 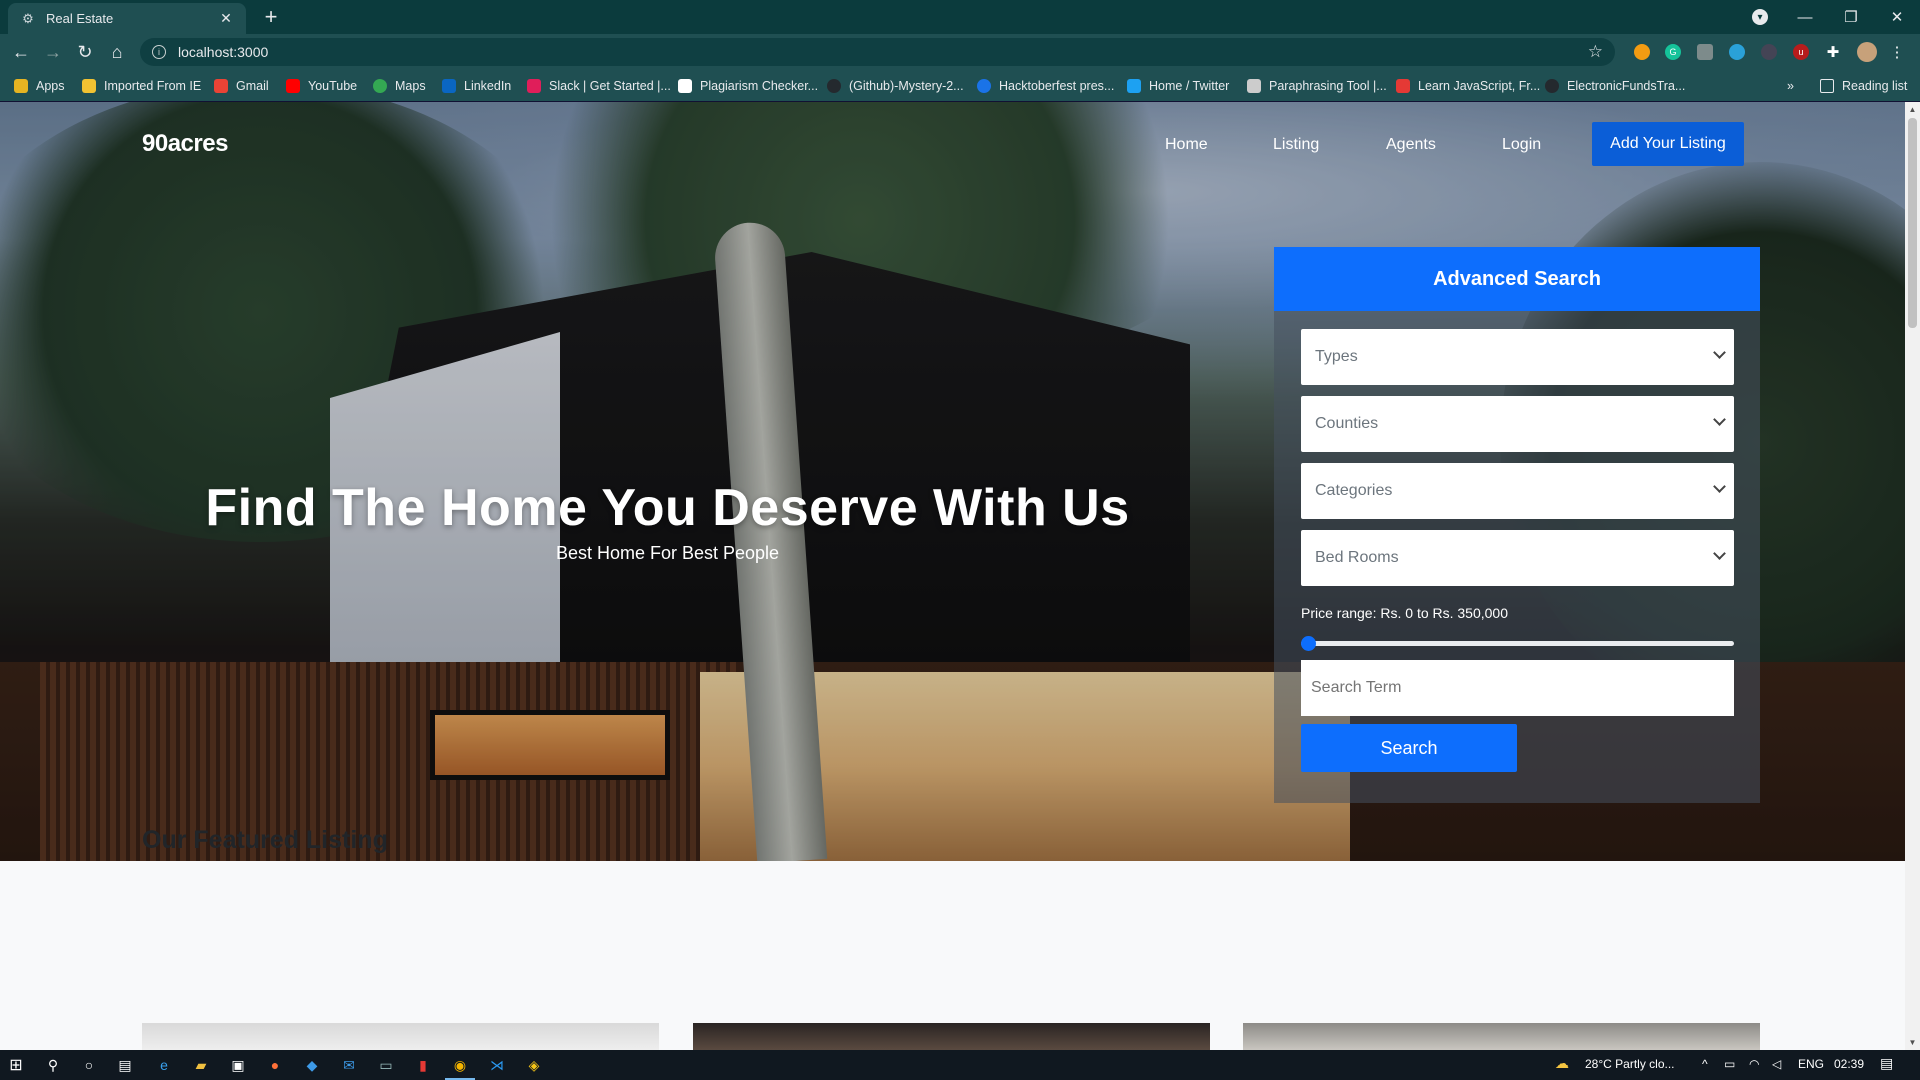 What do you see at coordinates (349, 1065) in the screenshot?
I see `mail-icon: ✉` at bounding box center [349, 1065].